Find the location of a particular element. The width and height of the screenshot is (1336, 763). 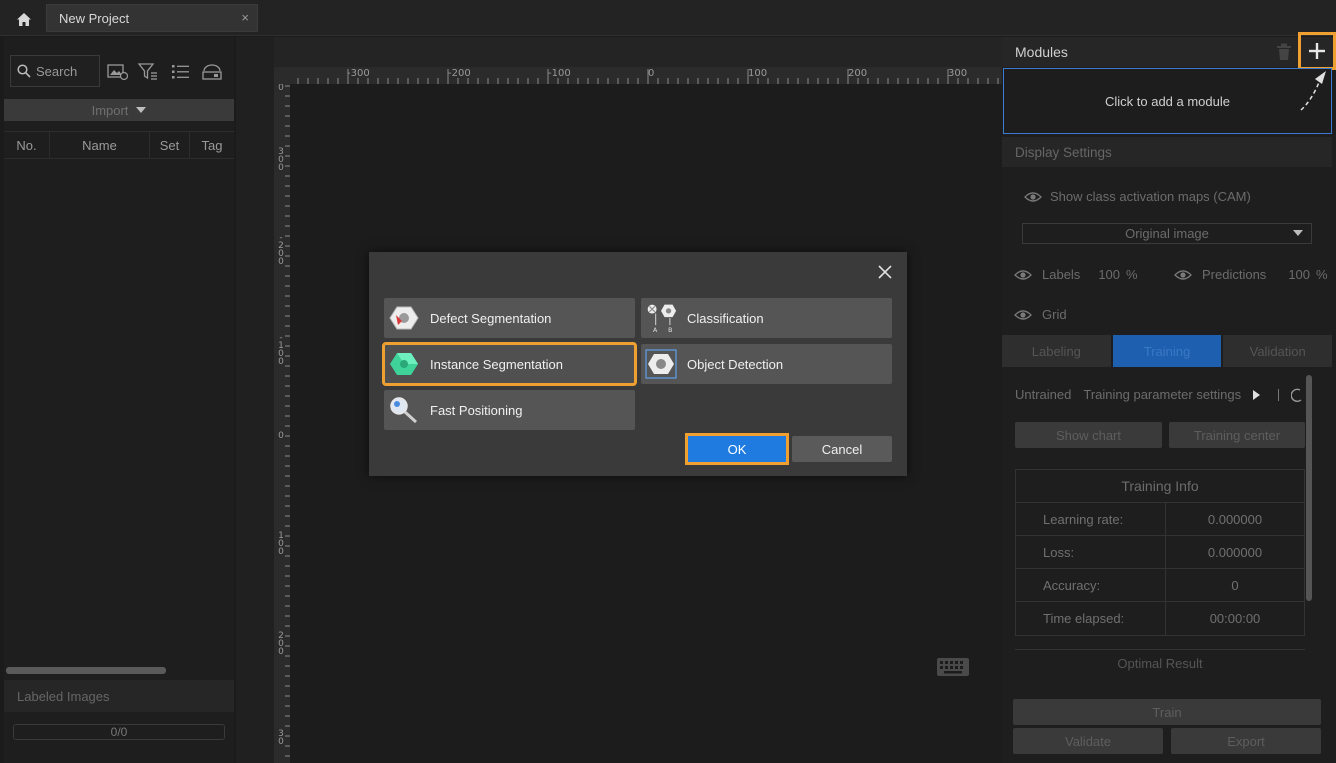

horizontal-scrollbar is located at coordinates (86, 670).